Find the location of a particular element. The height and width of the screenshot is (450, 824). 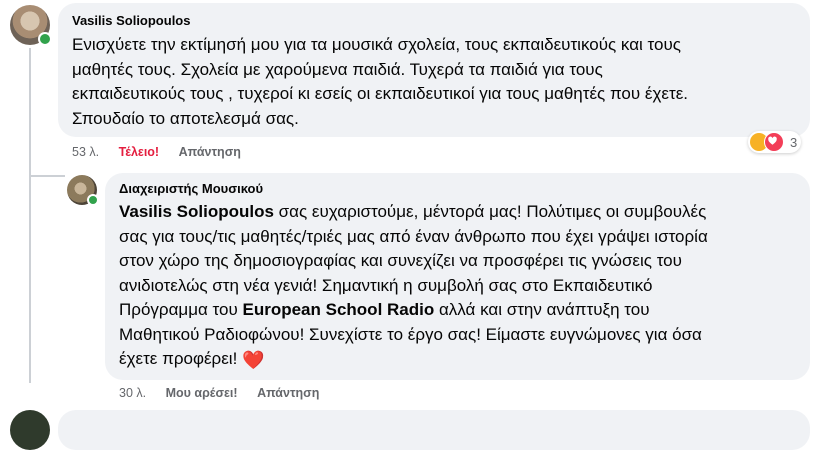

next-commenter-avatar is located at coordinates (30, 430).